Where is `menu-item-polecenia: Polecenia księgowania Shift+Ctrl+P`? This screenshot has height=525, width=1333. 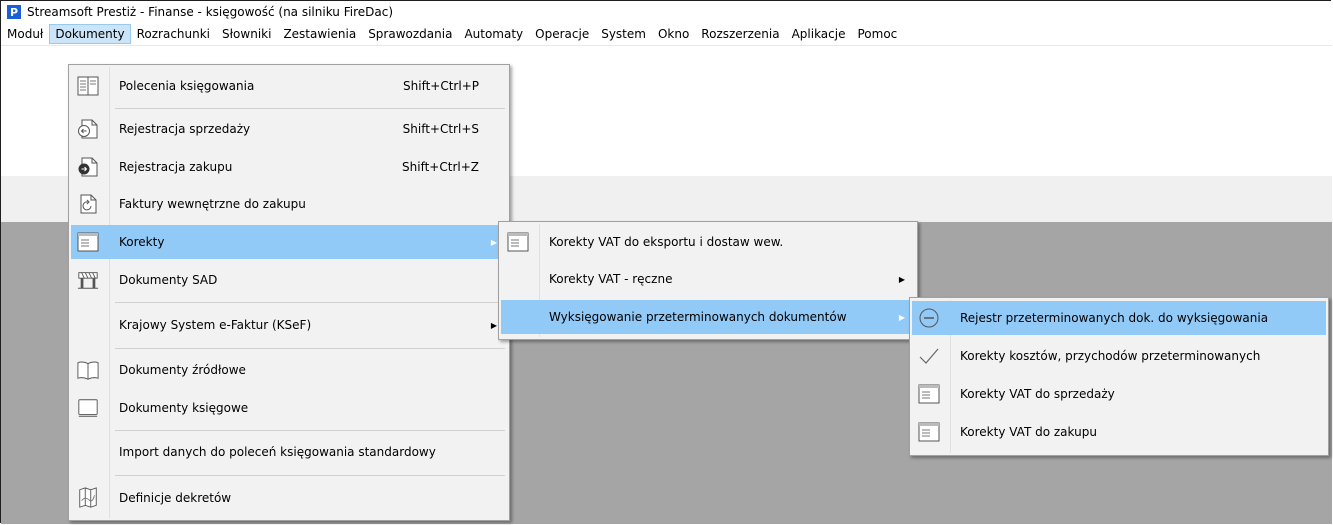 menu-item-polecenia: Polecenia księgowania Shift+Ctrl+P is located at coordinates (289, 86).